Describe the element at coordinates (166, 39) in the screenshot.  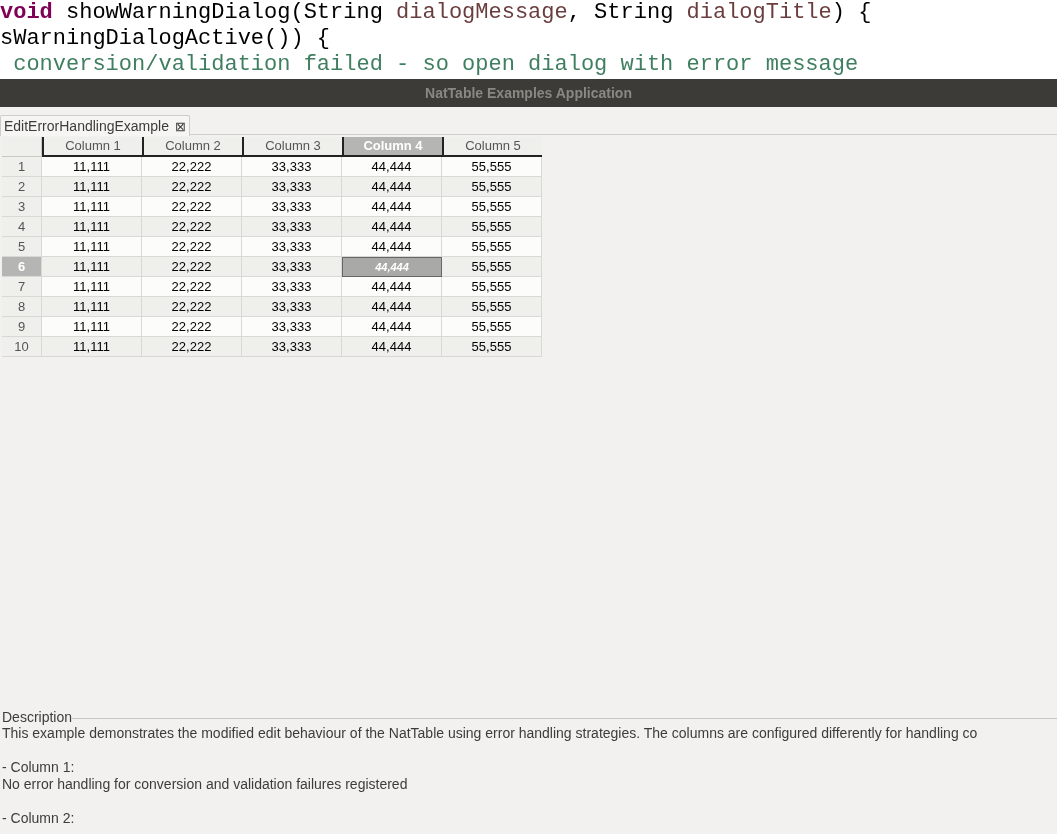
I see `code-line: sWarningDialogActive()) {` at that location.